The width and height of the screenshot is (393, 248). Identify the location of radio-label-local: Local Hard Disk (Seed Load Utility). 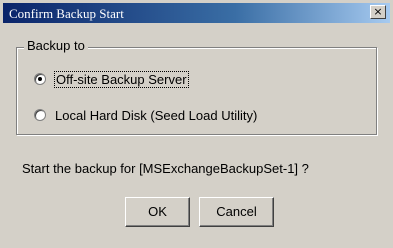
(156, 115).